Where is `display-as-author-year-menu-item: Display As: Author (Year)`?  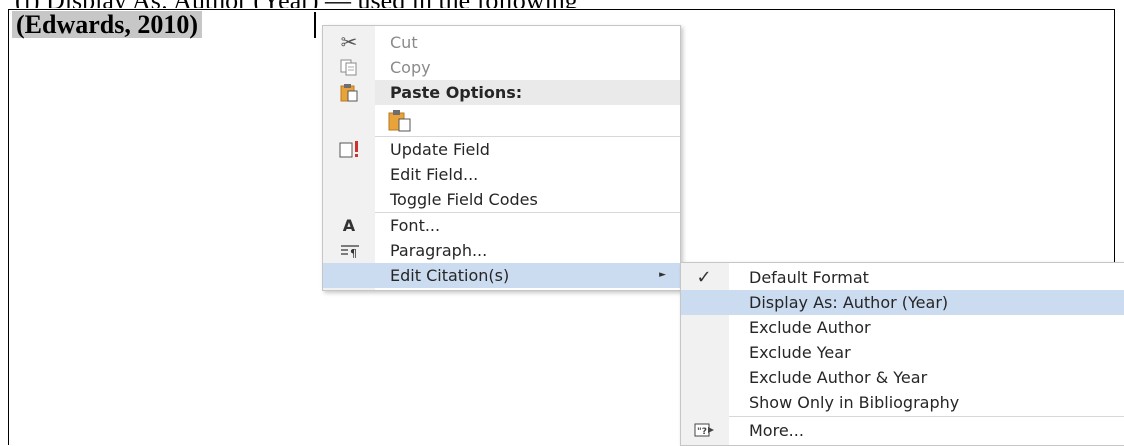
display-as-author-year-menu-item: Display As: Author (Year) is located at coordinates (902, 302).